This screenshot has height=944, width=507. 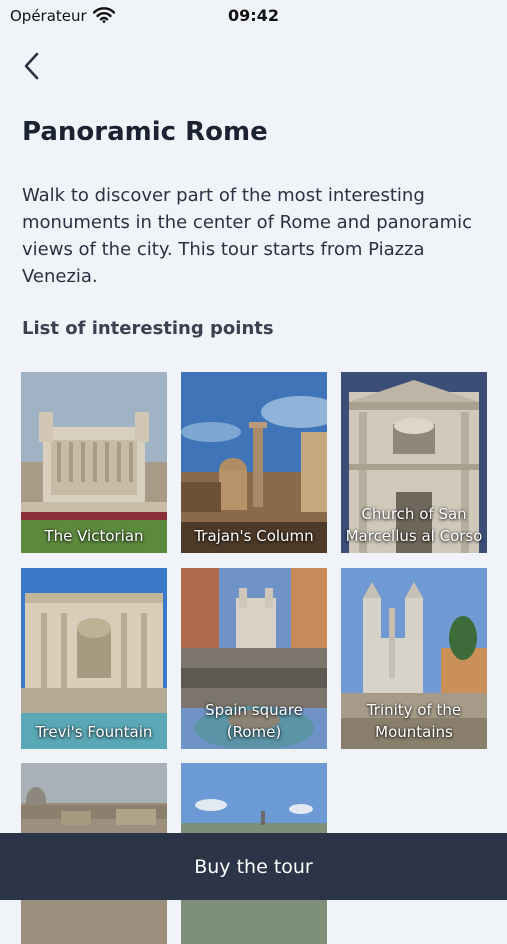 What do you see at coordinates (414, 462) in the screenshot?
I see `point-tile-san-marcellus: Church of San Marcellus al Corso` at bounding box center [414, 462].